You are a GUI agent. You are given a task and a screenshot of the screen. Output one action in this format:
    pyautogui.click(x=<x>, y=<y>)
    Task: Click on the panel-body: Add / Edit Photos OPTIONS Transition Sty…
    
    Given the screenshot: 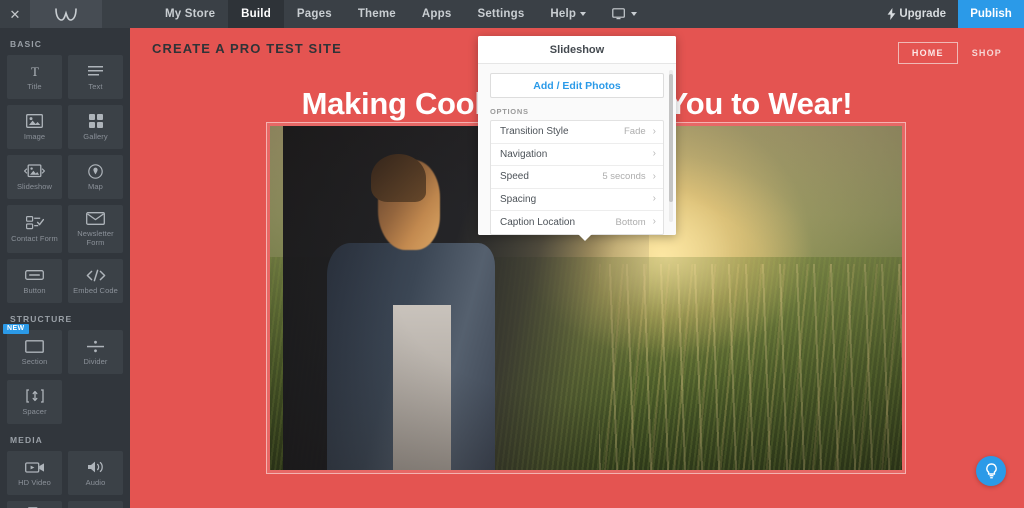 What is the action you would take?
    pyautogui.click(x=577, y=149)
    